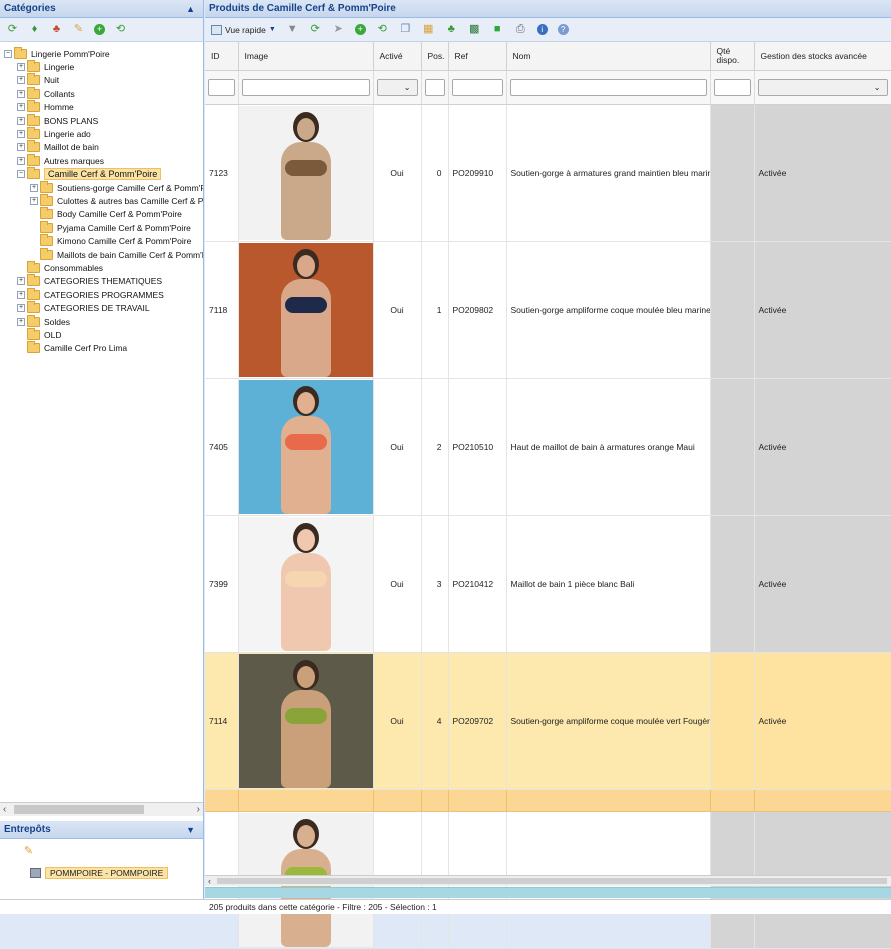 The image size is (891, 949). I want to click on copy-icon: ❐, so click(405, 29).